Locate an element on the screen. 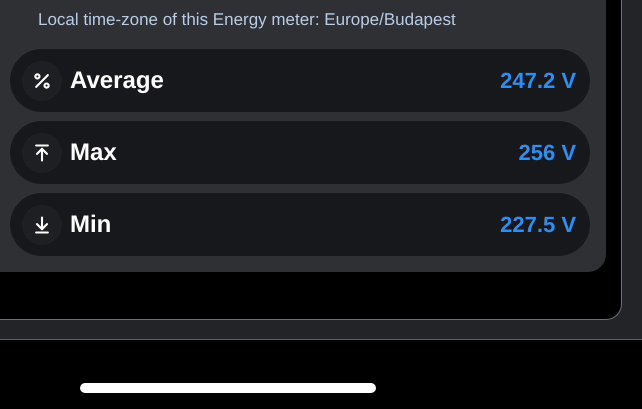 Image resolution: width=642 pixels, height=409 pixels. stat-value: 247.2 V is located at coordinates (538, 81).